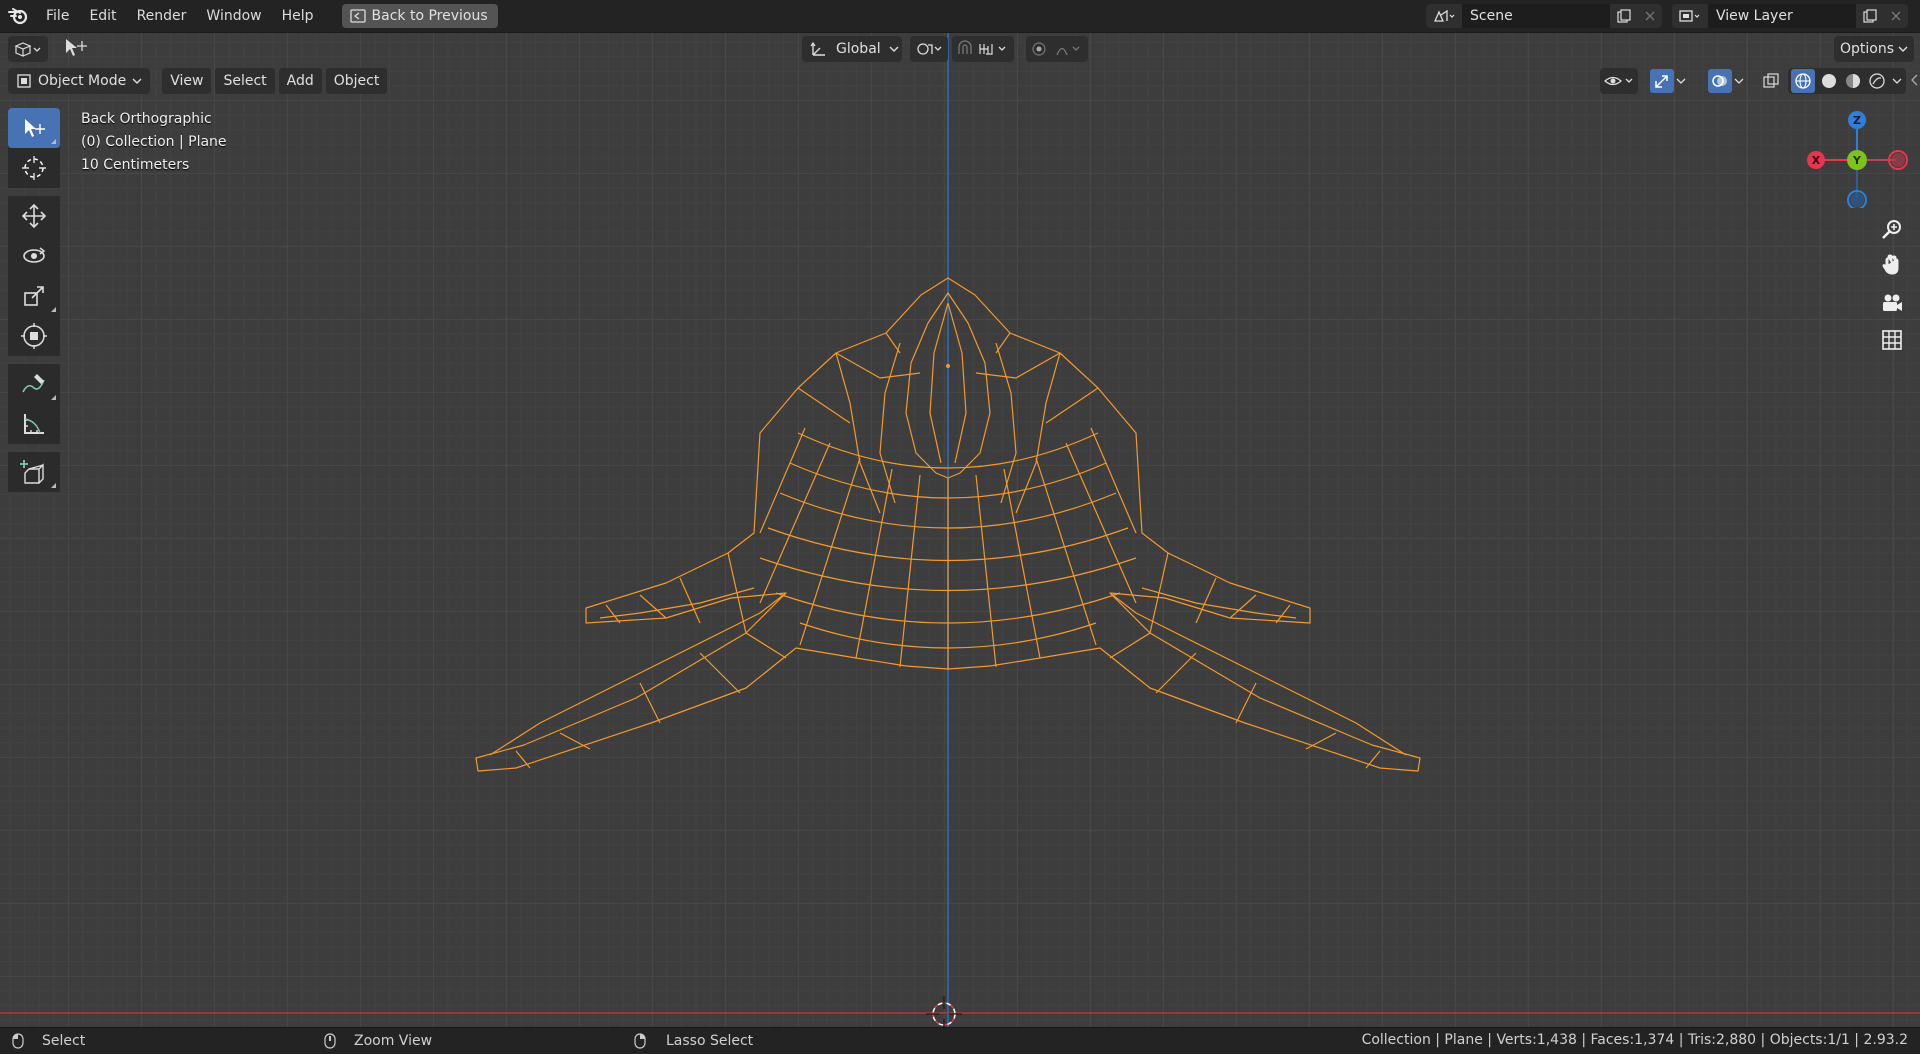  I want to click on select-box-tool, so click(34, 128).